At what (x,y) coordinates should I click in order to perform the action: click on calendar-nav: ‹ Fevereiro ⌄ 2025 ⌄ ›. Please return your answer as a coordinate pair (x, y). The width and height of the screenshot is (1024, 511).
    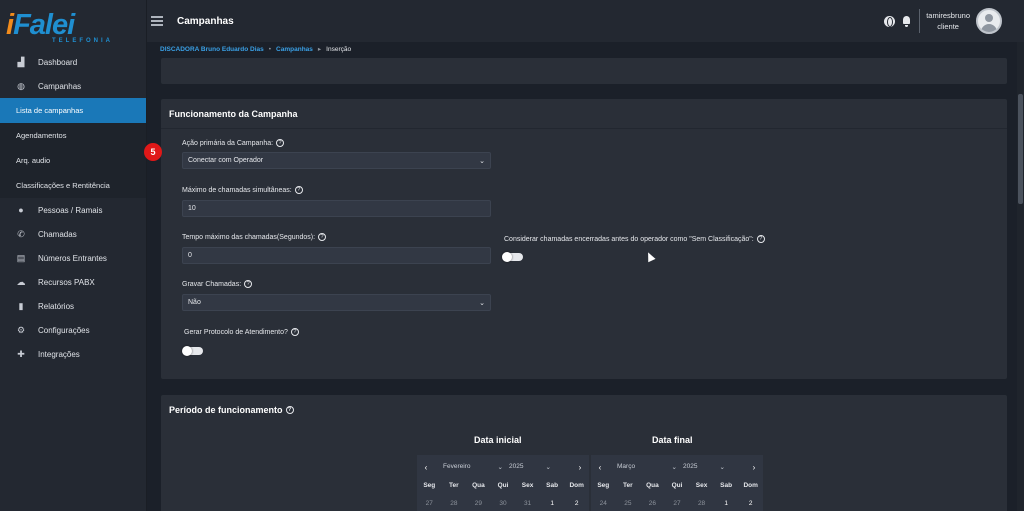
    Looking at the image, I should click on (503, 467).